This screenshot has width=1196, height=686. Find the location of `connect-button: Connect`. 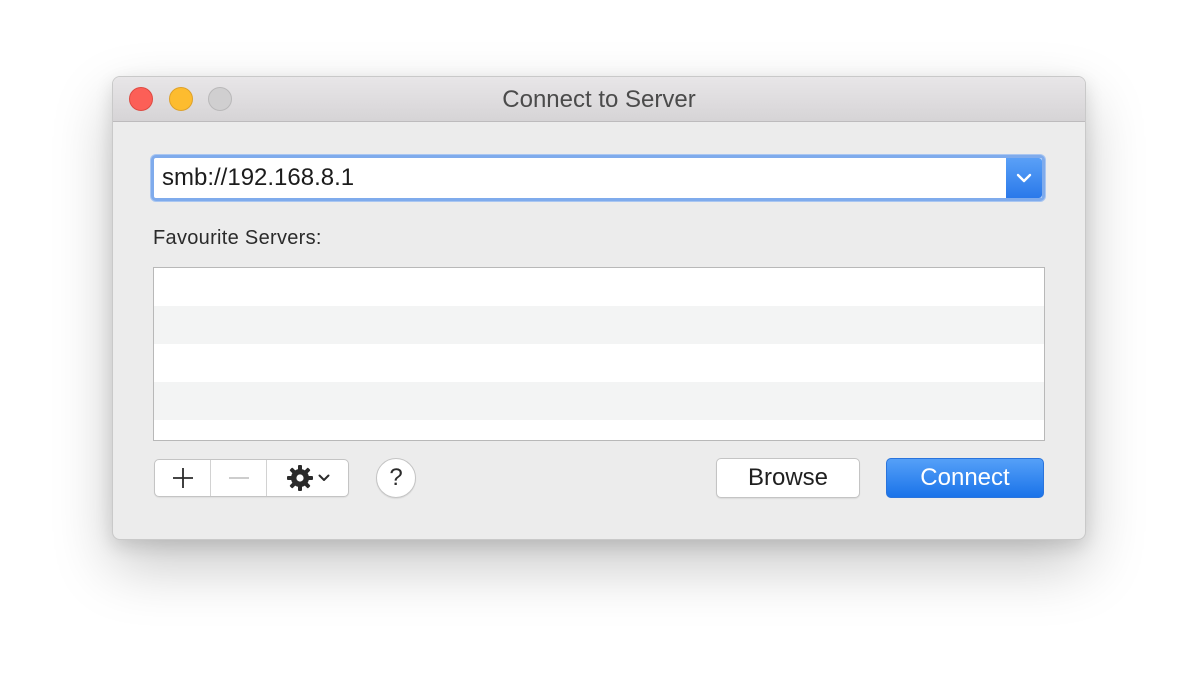

connect-button: Connect is located at coordinates (965, 478).